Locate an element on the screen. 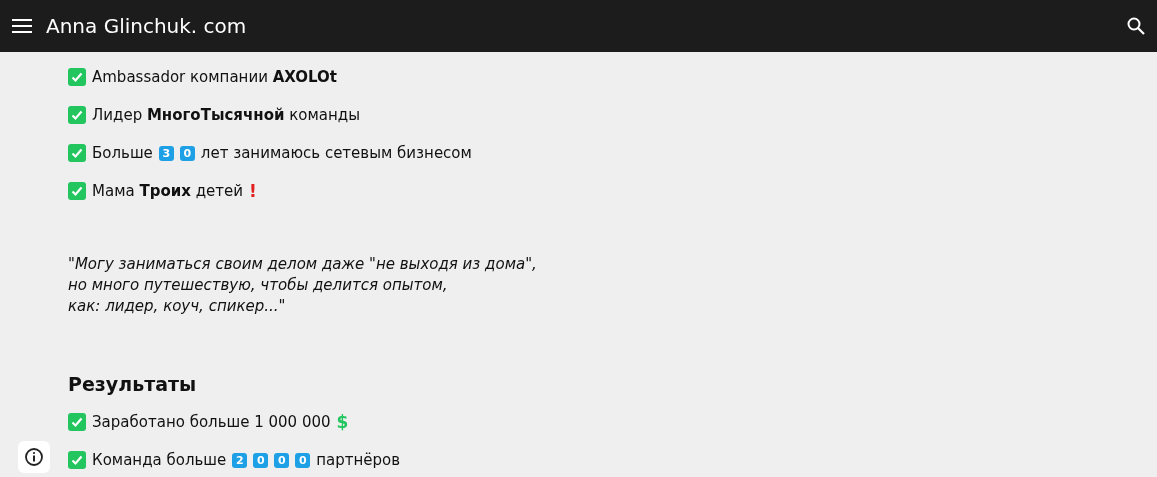 This screenshot has width=1157, height=477. exclamation-mark: ! is located at coordinates (253, 191).